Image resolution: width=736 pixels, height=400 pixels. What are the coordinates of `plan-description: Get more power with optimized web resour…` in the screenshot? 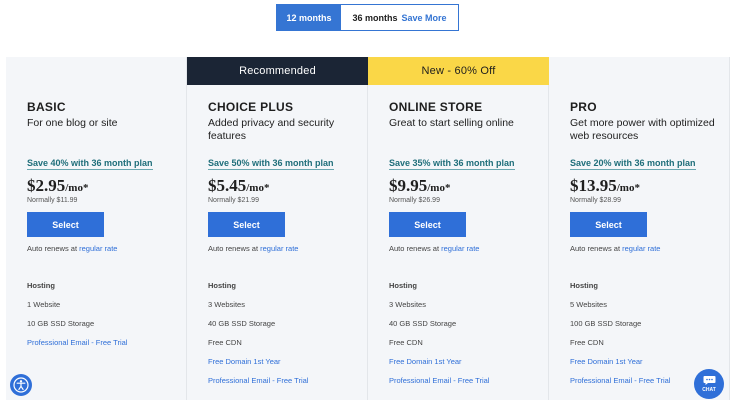 It's located at (642, 129).